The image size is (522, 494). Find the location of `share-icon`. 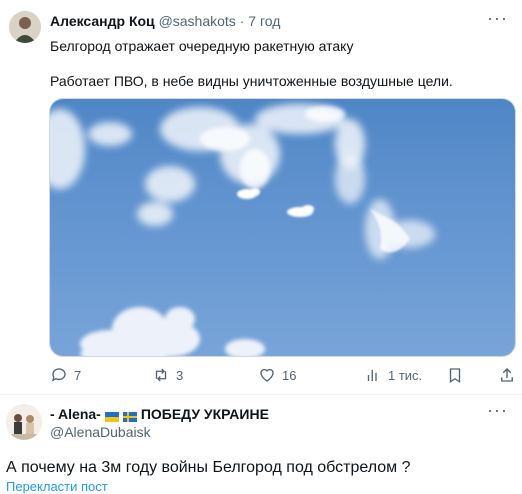

share-icon is located at coordinates (507, 375).